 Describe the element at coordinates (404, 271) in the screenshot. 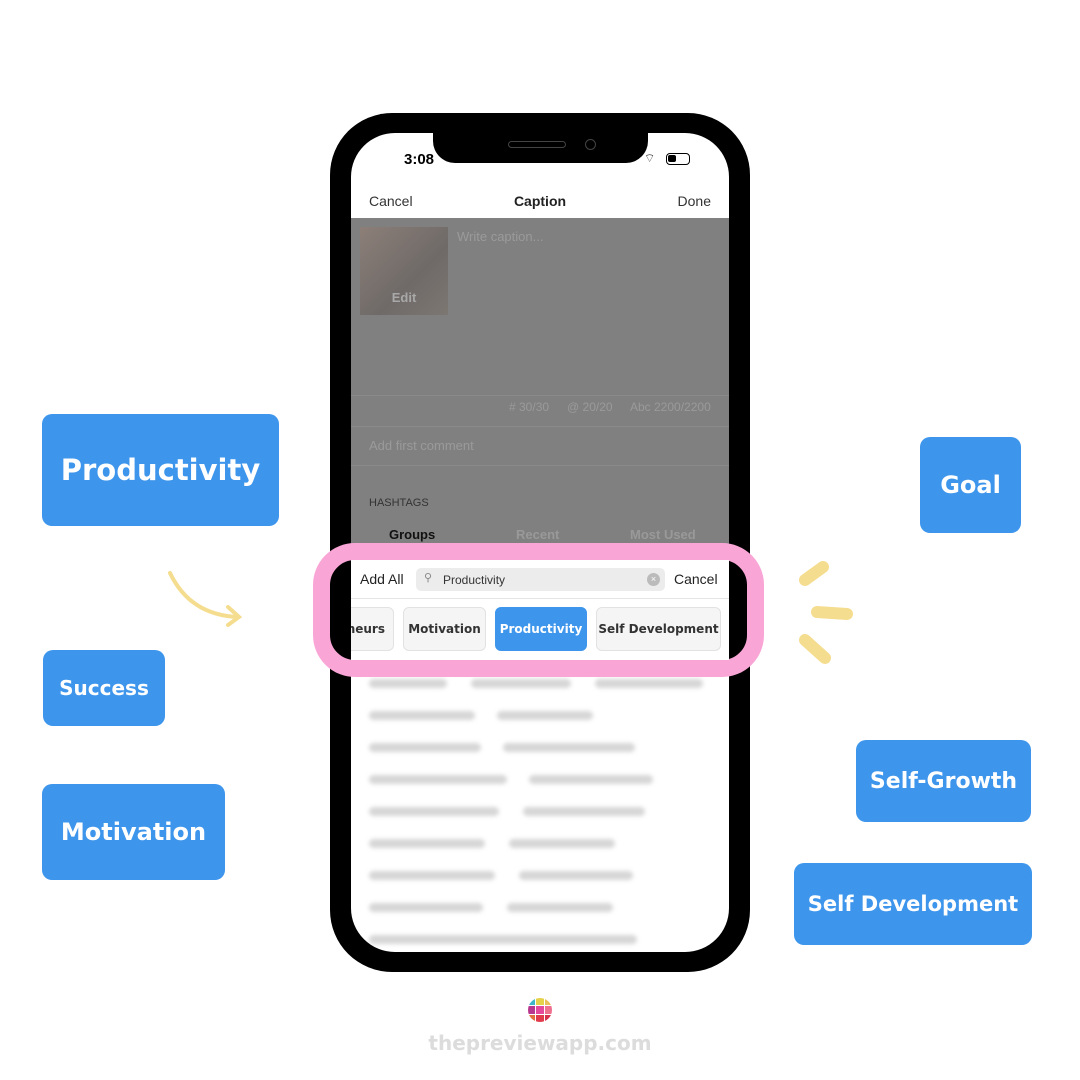

I see `post-thumbnail: Edit` at that location.